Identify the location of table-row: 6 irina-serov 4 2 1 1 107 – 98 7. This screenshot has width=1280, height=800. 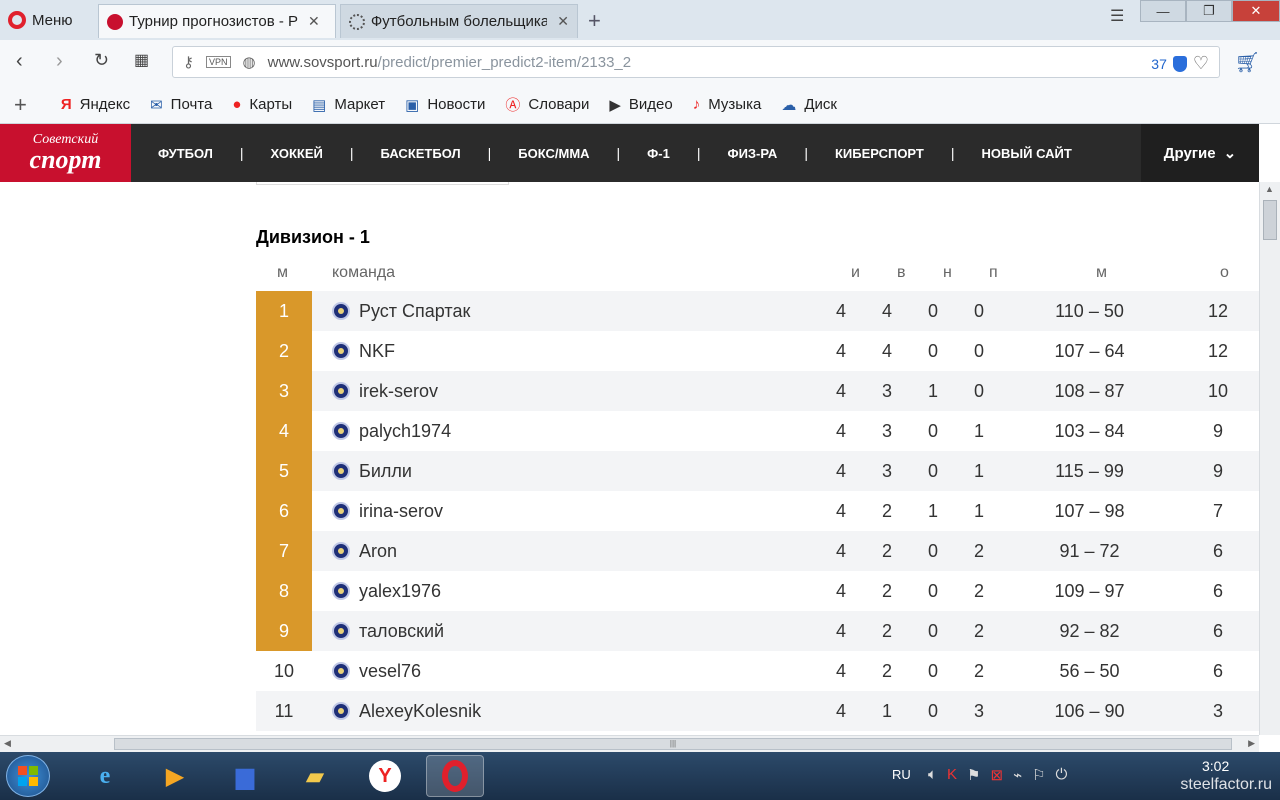
(757, 511).